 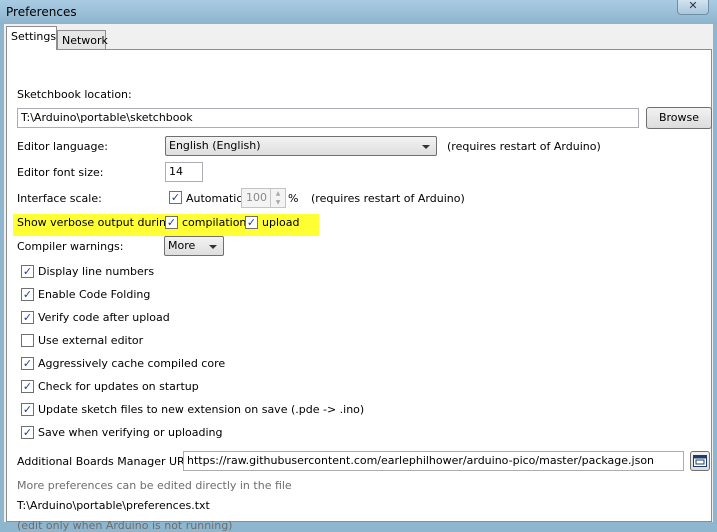 I want to click on title-bar: Preferences ✕, so click(x=358, y=12).